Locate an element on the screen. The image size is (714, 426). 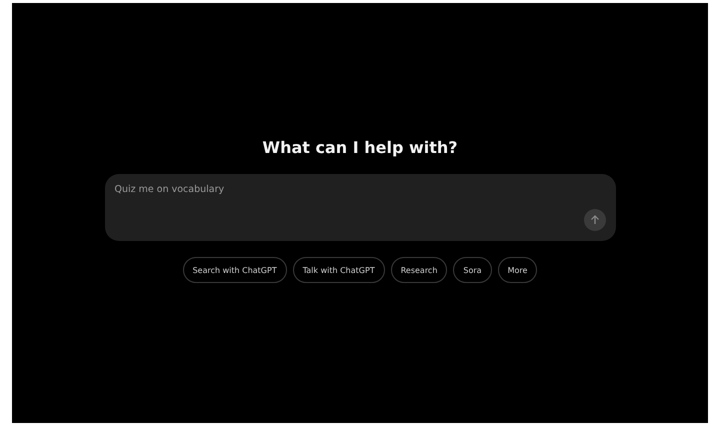
suggestion-chip: Talk with ChatGPT is located at coordinates (338, 270).